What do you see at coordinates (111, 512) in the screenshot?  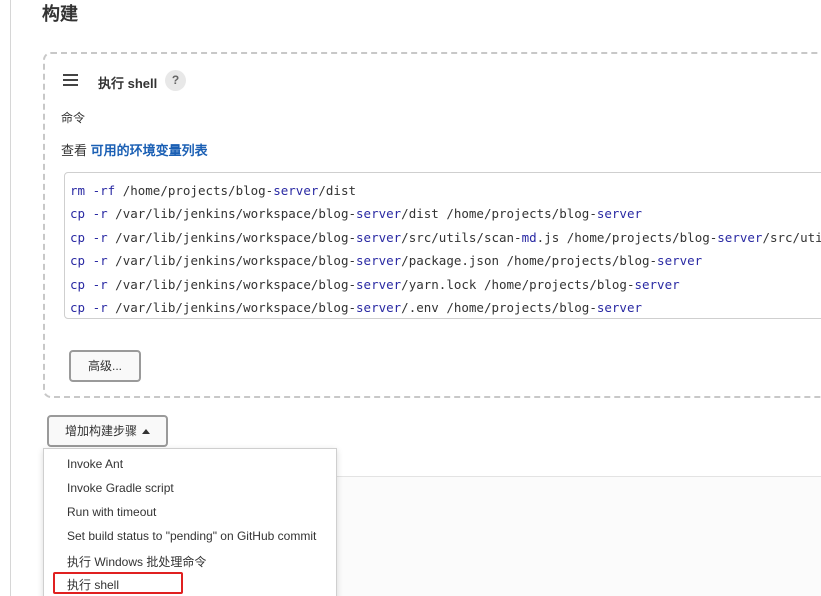 I see `menu-item: Run with timeout` at bounding box center [111, 512].